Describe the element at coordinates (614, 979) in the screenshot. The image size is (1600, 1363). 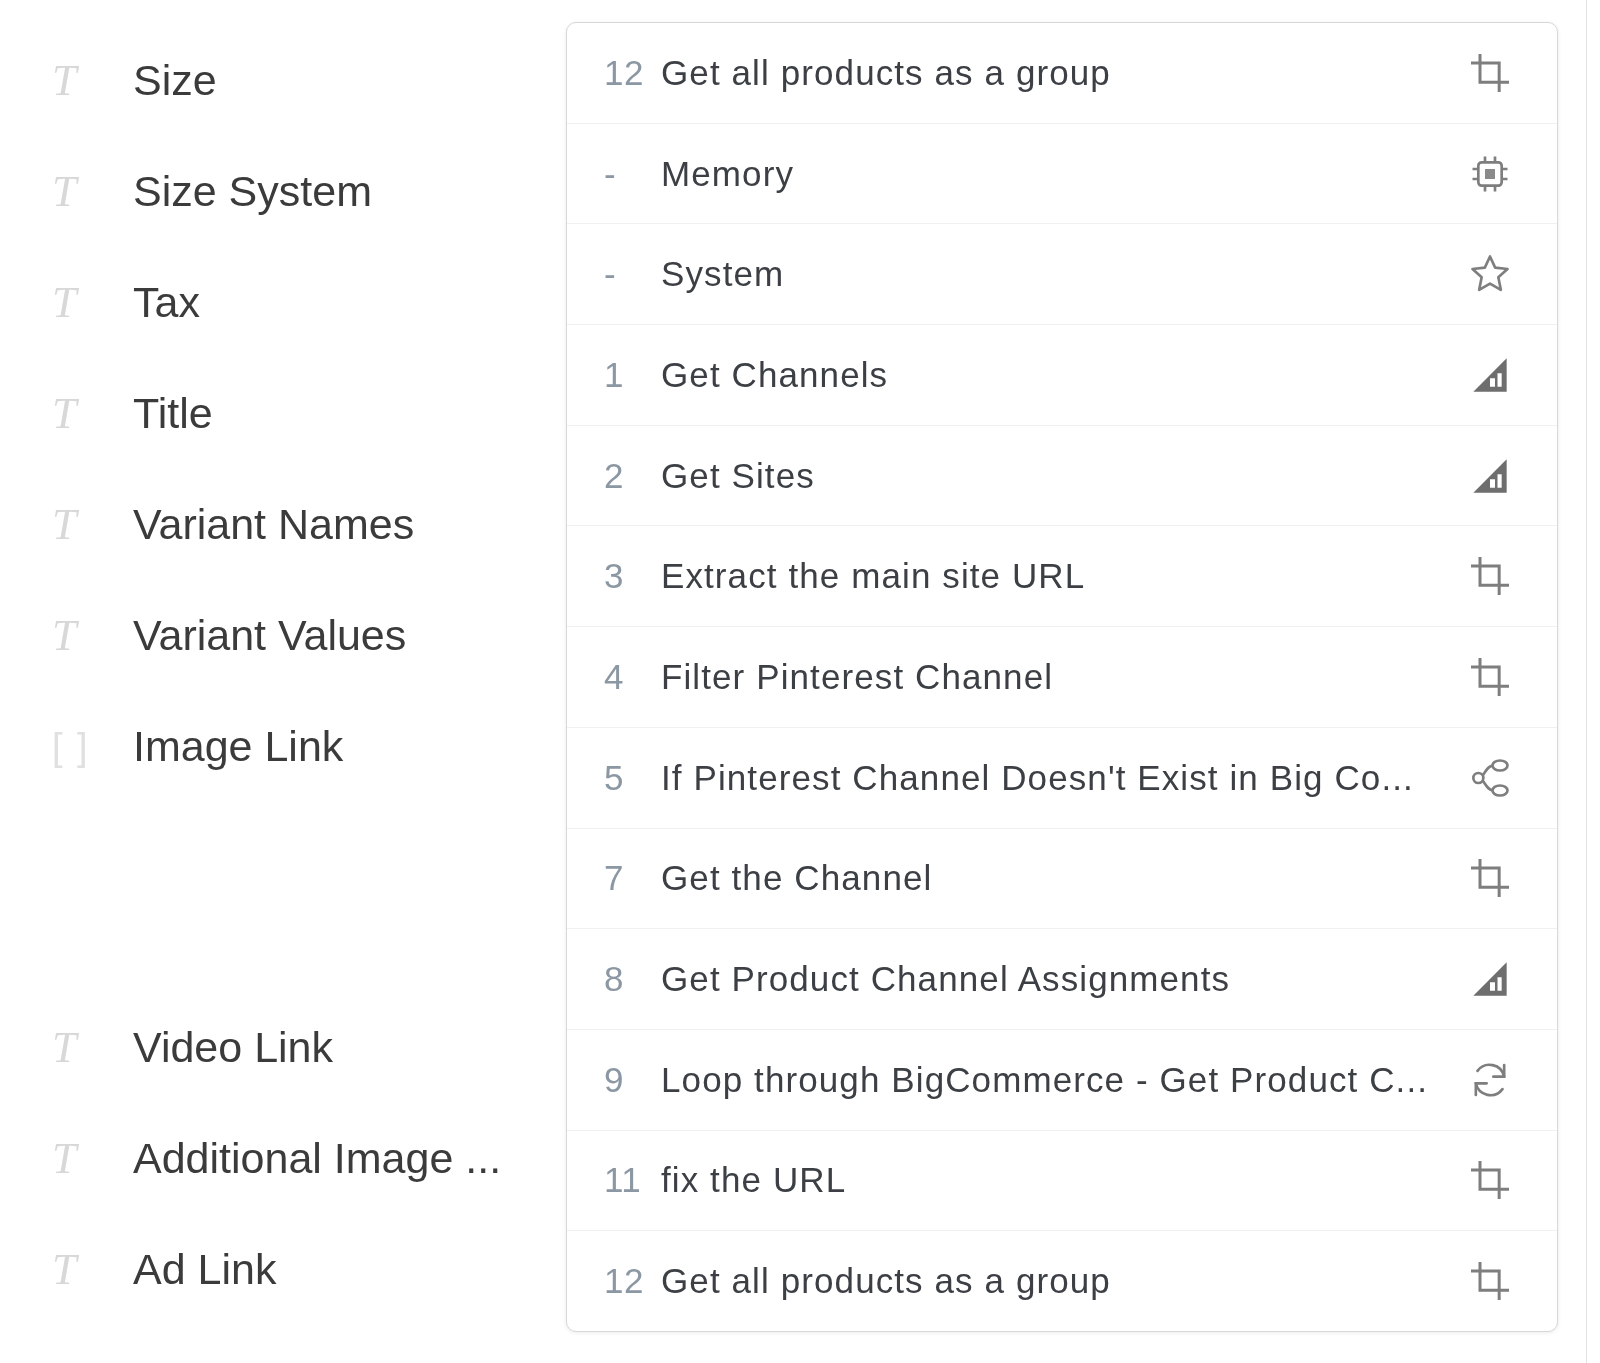
I see `step-number: 8` at that location.